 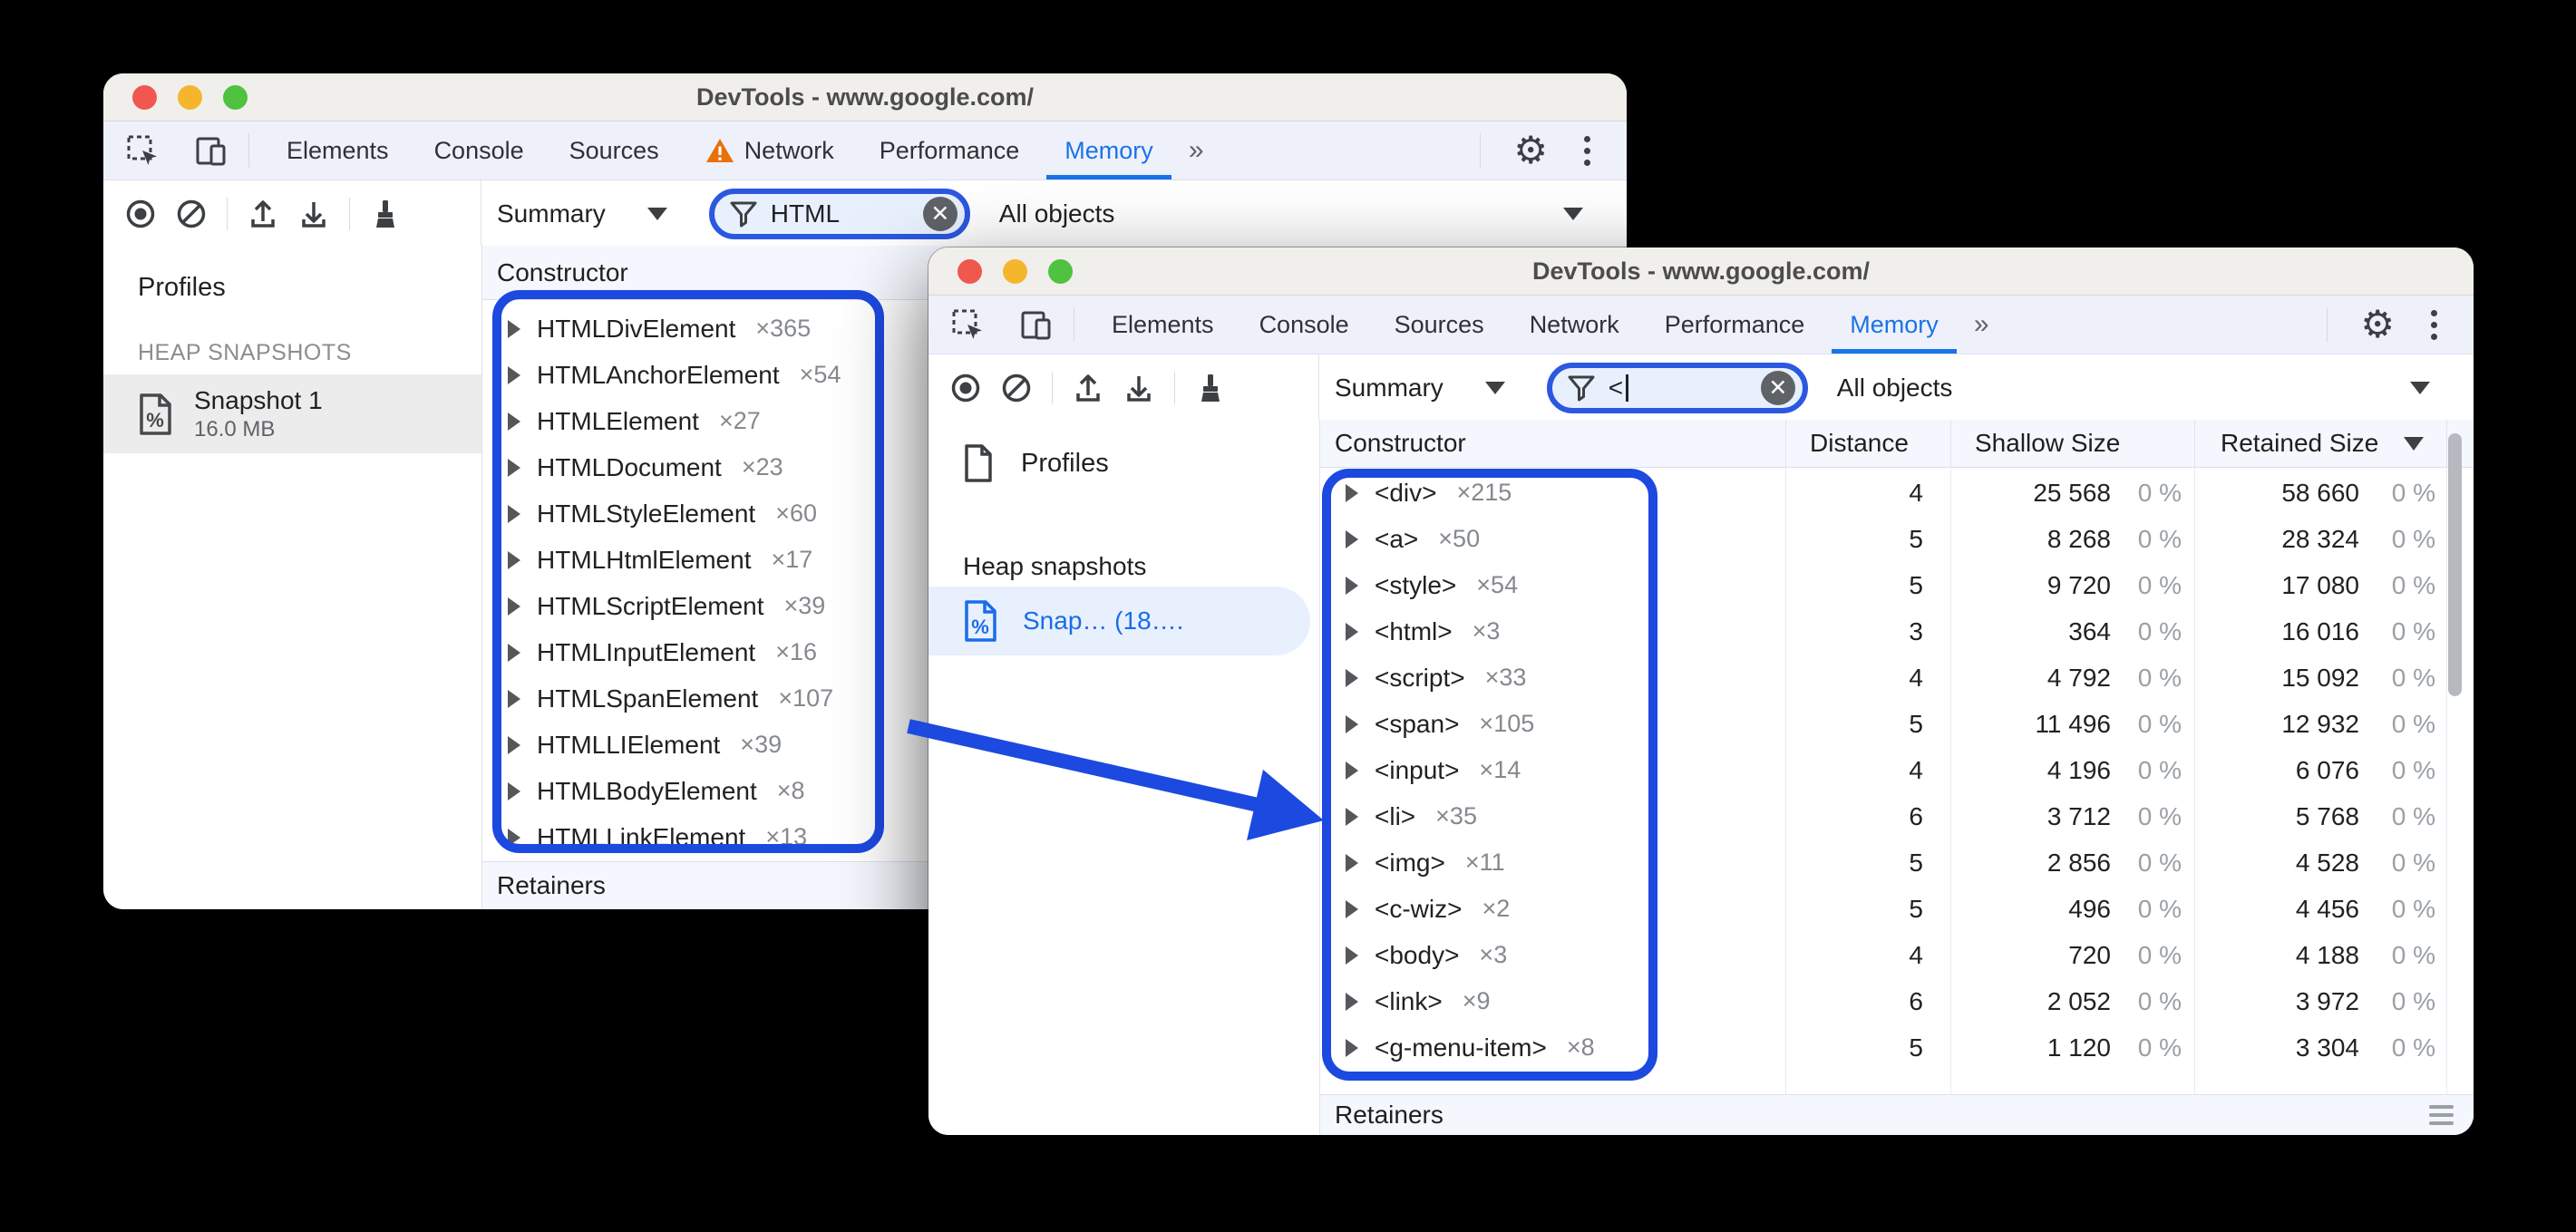 What do you see at coordinates (1897, 678) in the screenshot?
I see `constructor-row: <script> ×33 4 4 792 0 % 15 092 0 %` at bounding box center [1897, 678].